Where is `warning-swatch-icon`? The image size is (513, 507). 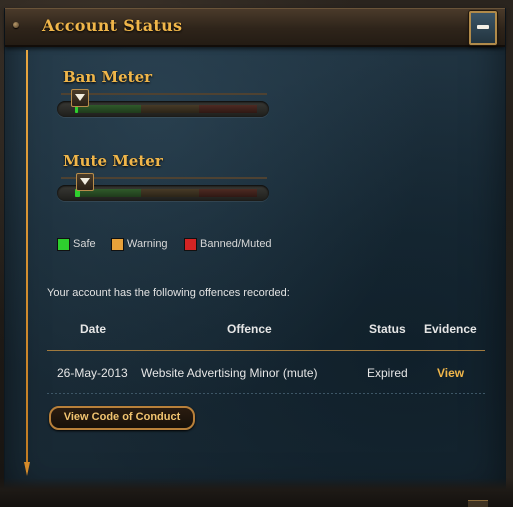
warning-swatch-icon is located at coordinates (117, 244).